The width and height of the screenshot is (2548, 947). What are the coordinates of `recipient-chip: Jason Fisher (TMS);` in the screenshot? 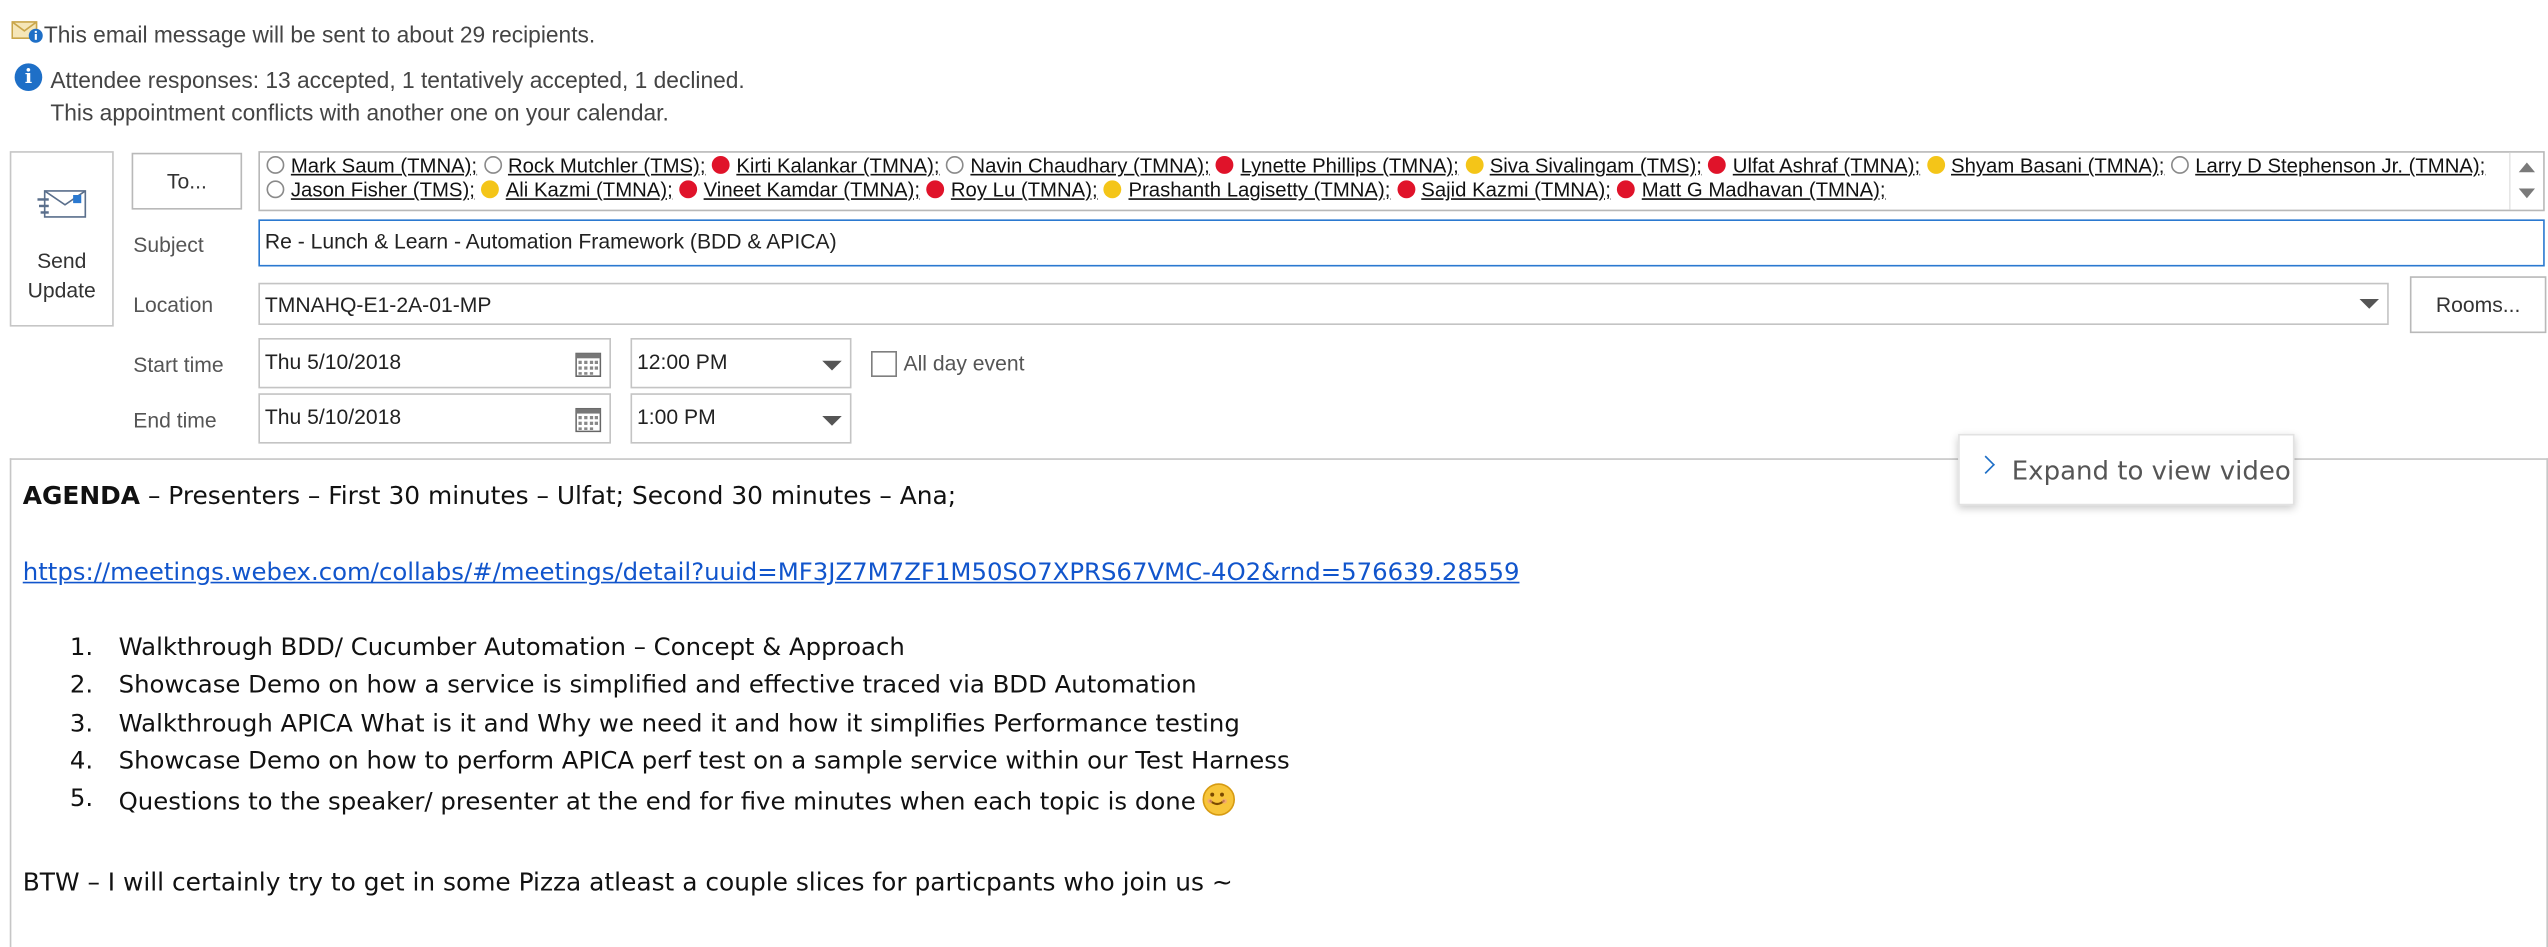 It's located at (370, 190).